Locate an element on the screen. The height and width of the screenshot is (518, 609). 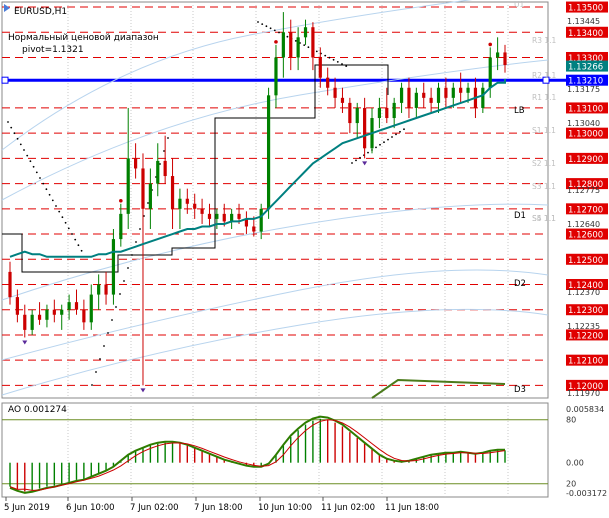
price-tag-label: 1.13000 is located at coordinates (585, 135).